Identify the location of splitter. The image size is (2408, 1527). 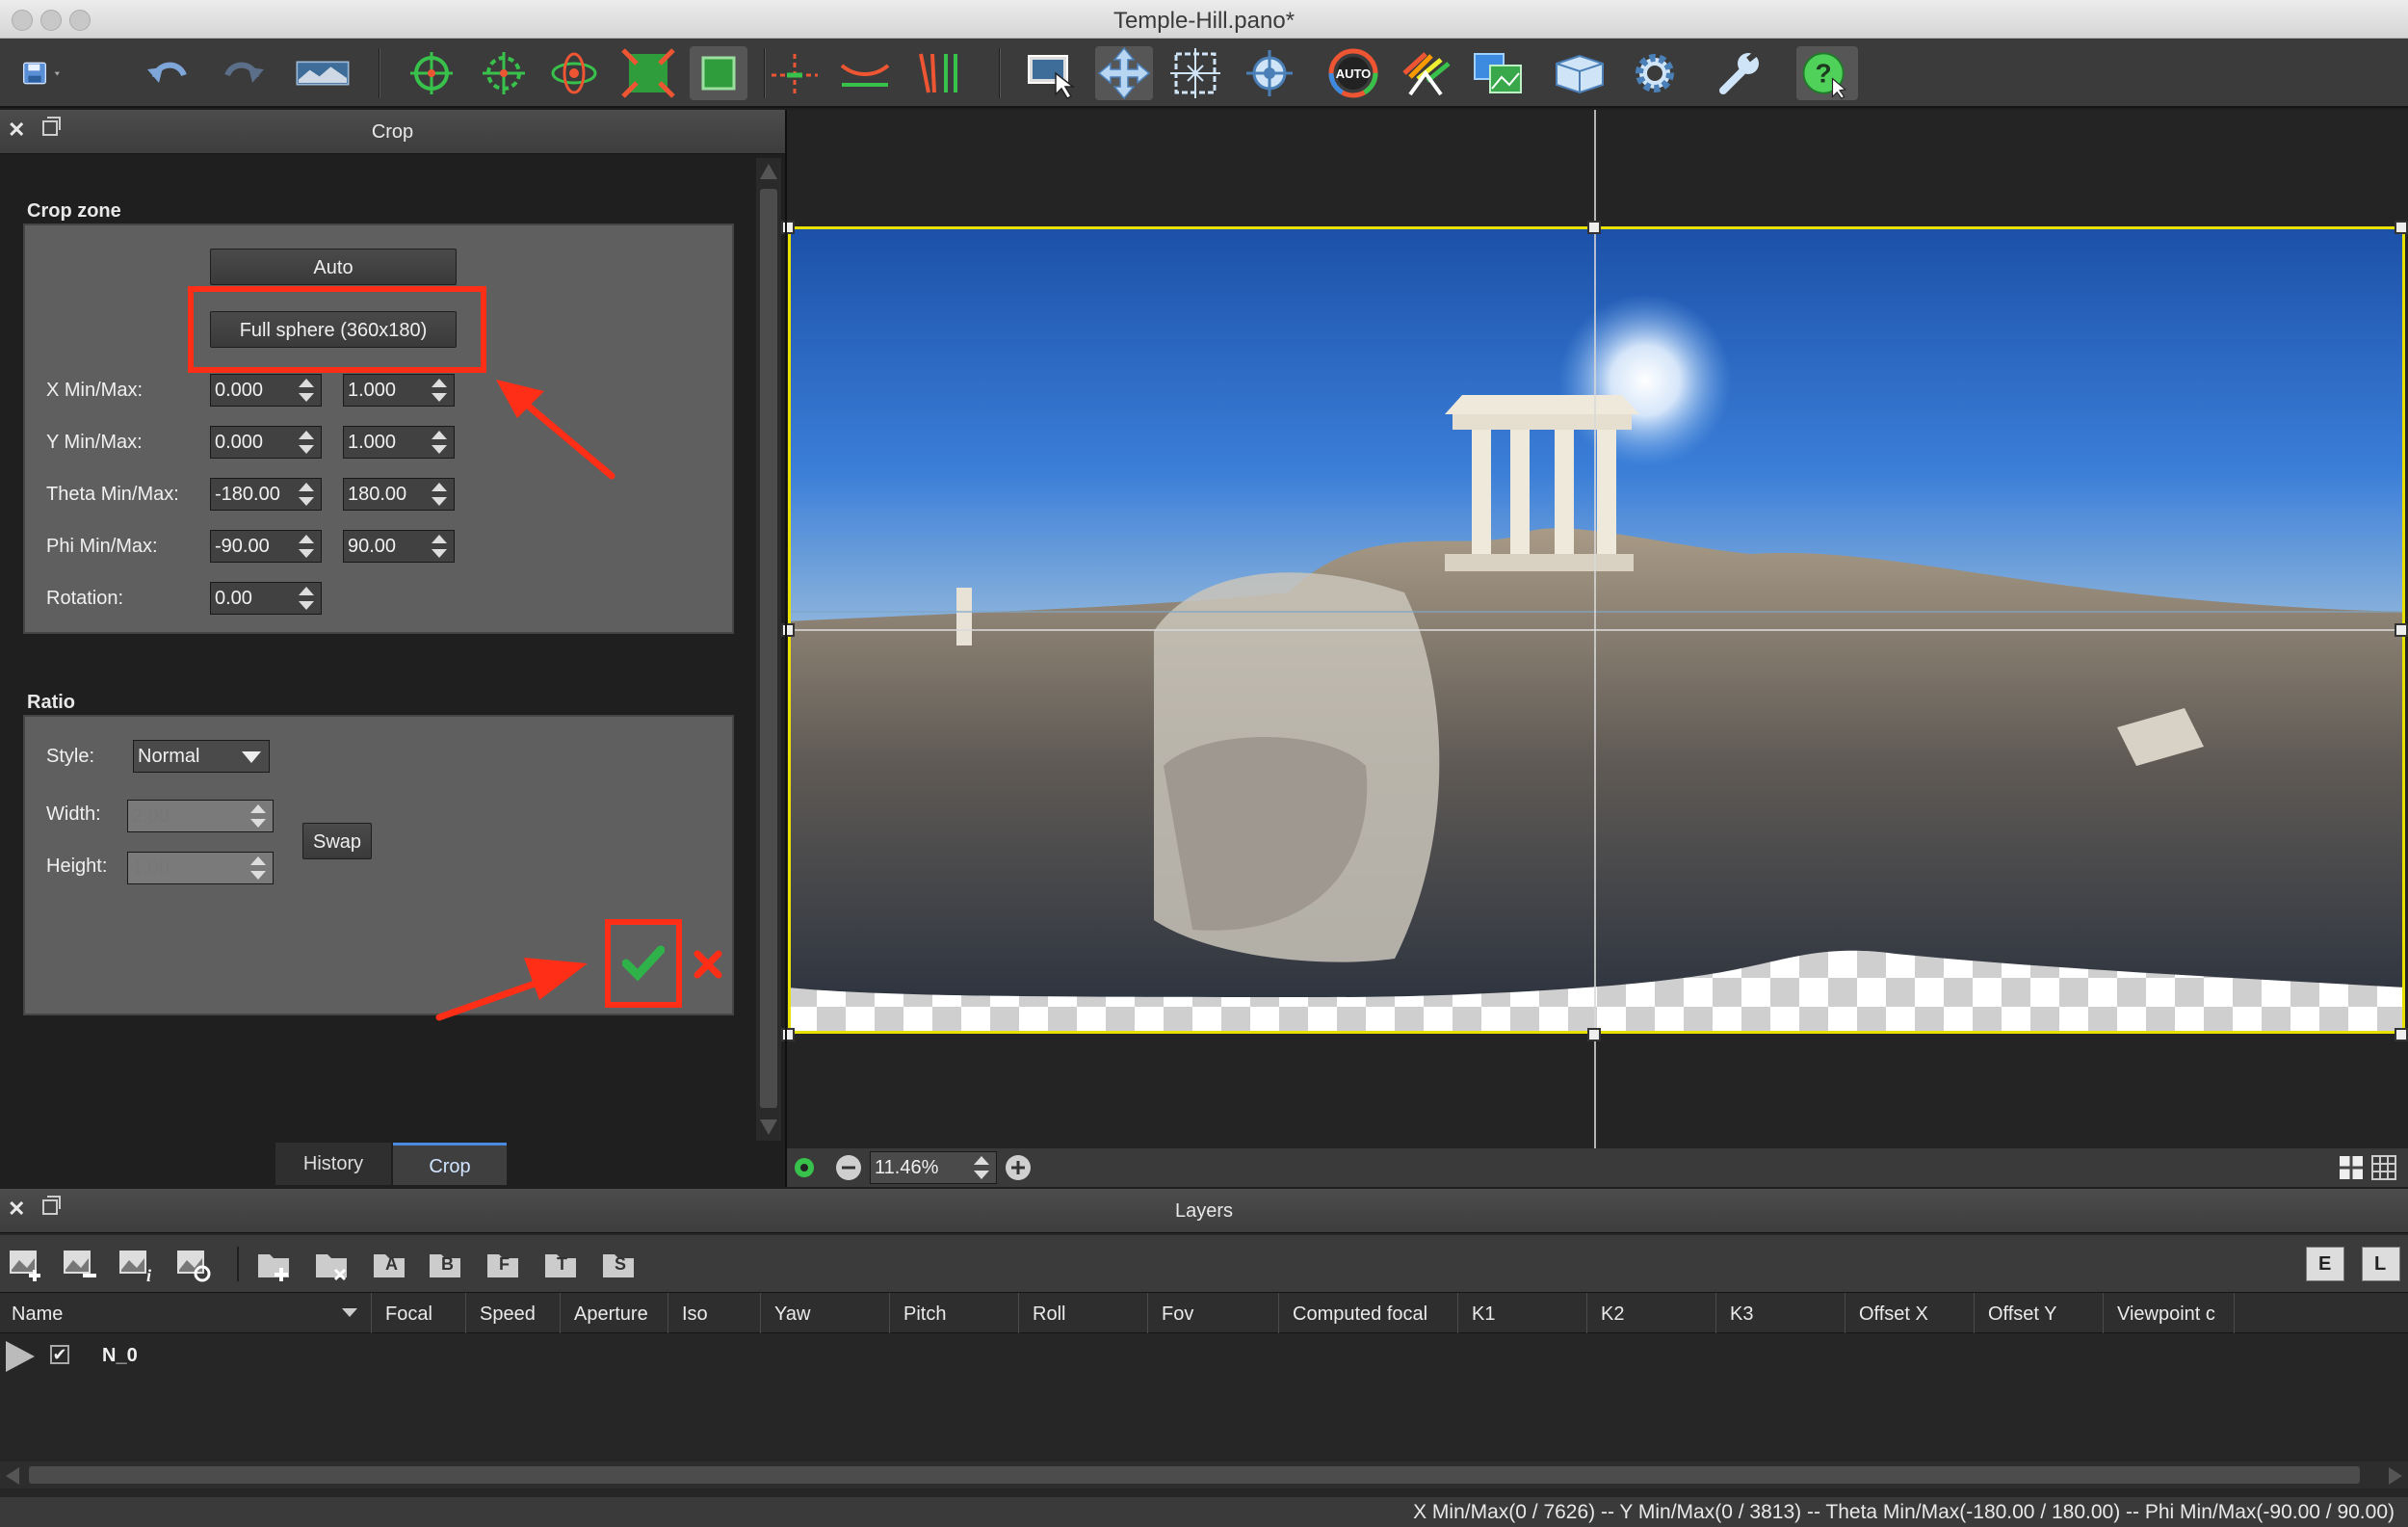
(786, 648).